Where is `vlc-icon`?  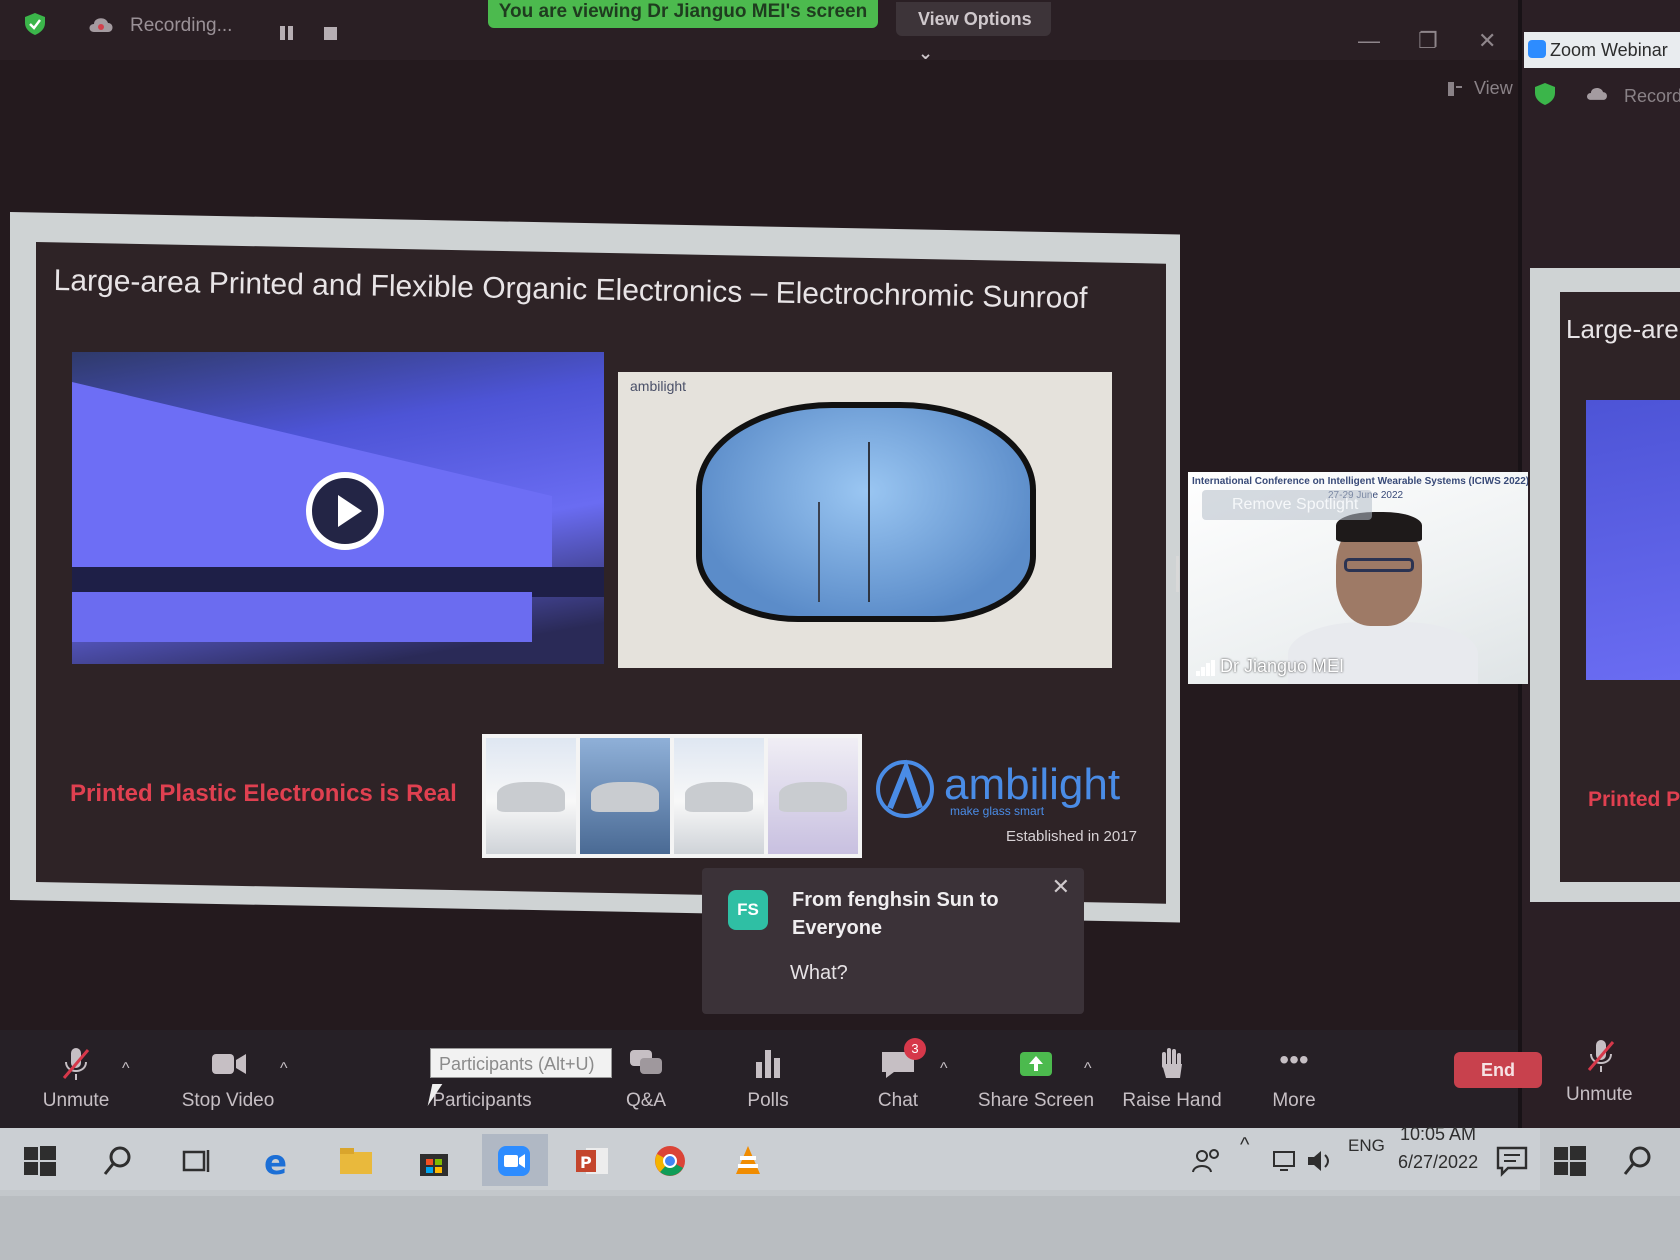 vlc-icon is located at coordinates (748, 1161).